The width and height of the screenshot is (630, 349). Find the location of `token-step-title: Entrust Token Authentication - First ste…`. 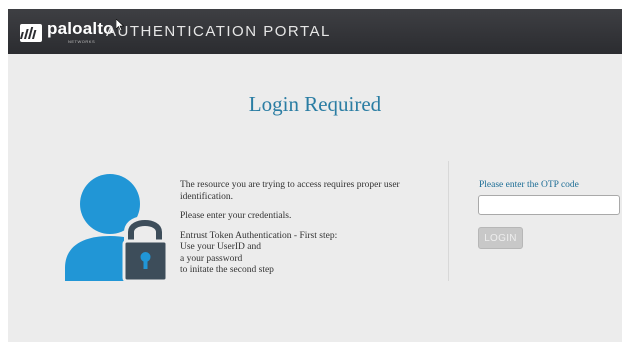

token-step-title: Entrust Token Authentication - First ste… is located at coordinates (259, 235).